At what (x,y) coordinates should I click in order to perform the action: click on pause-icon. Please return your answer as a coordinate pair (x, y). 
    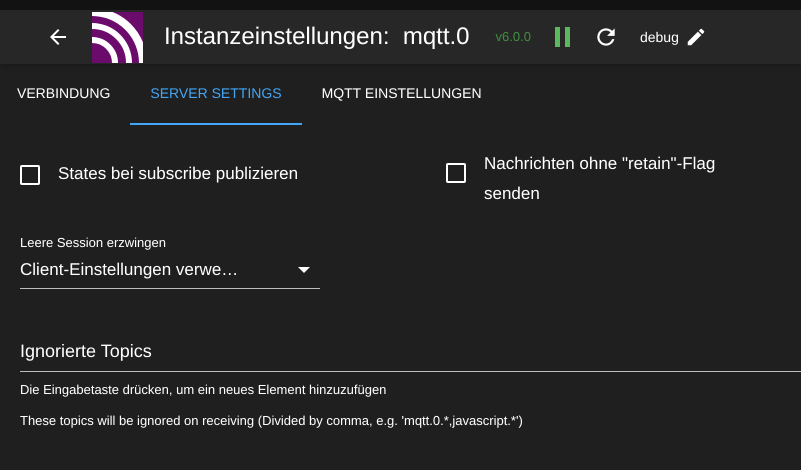
    Looking at the image, I should click on (562, 37).